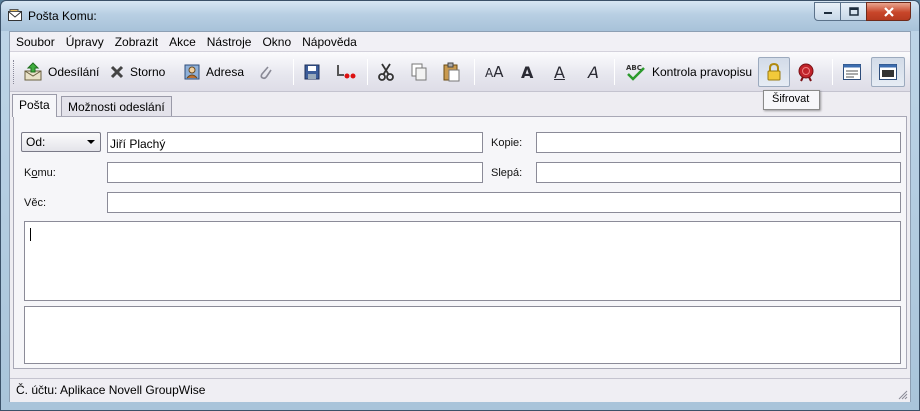  I want to click on menu-soubor: Soubor, so click(35, 42).